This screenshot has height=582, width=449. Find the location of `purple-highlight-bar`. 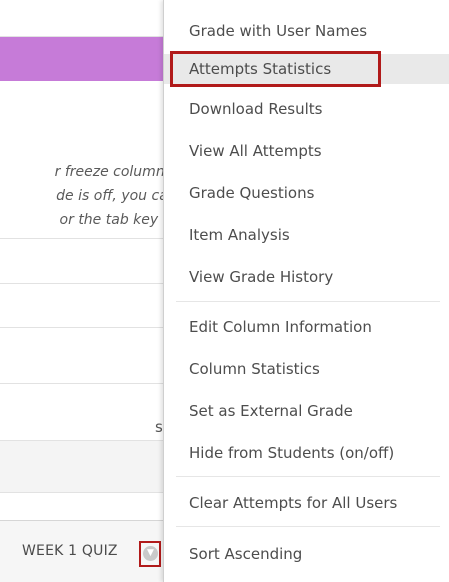

purple-highlight-bar is located at coordinates (81, 59).